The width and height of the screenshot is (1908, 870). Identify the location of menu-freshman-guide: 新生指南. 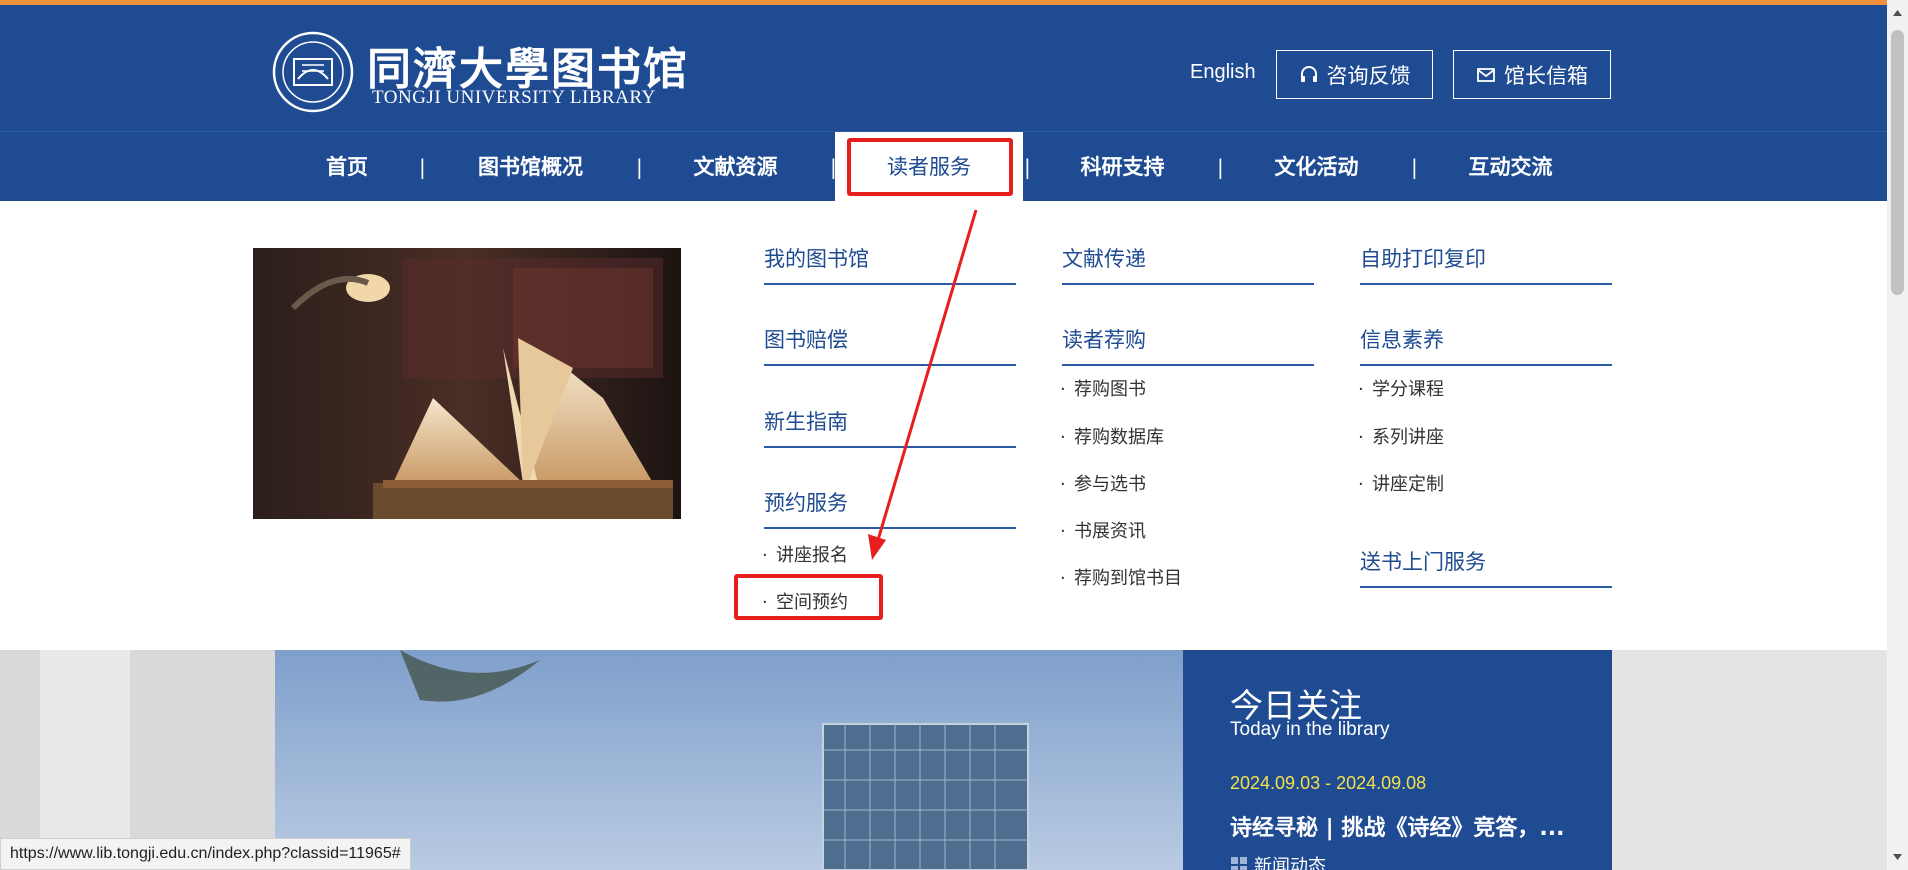
(890, 427).